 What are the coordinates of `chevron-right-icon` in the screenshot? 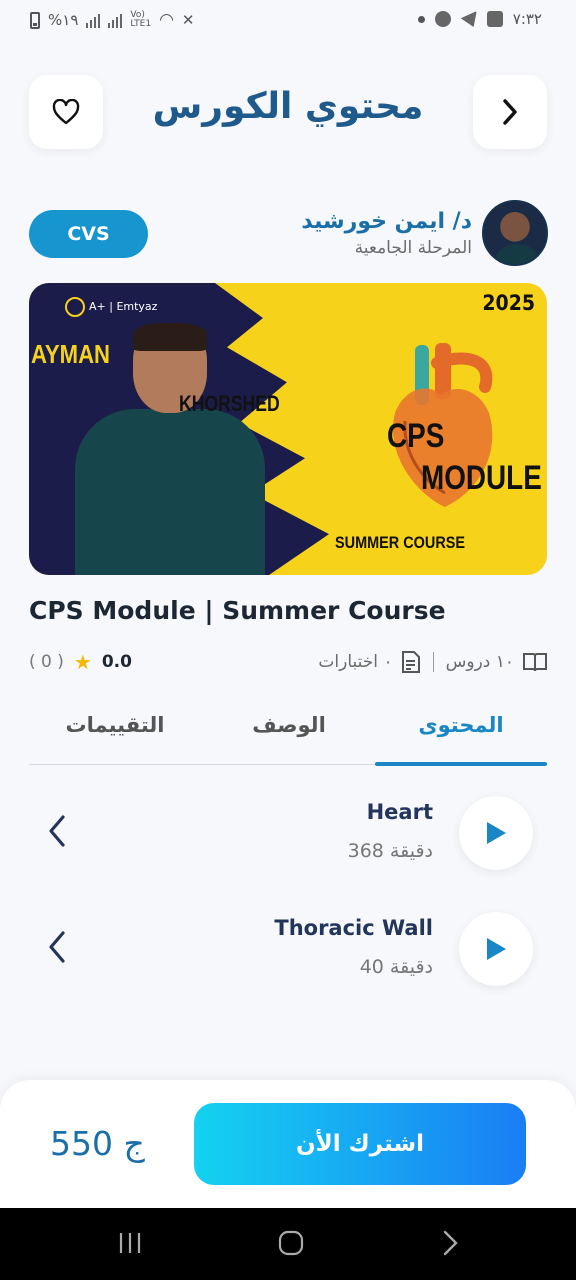 It's located at (510, 112).